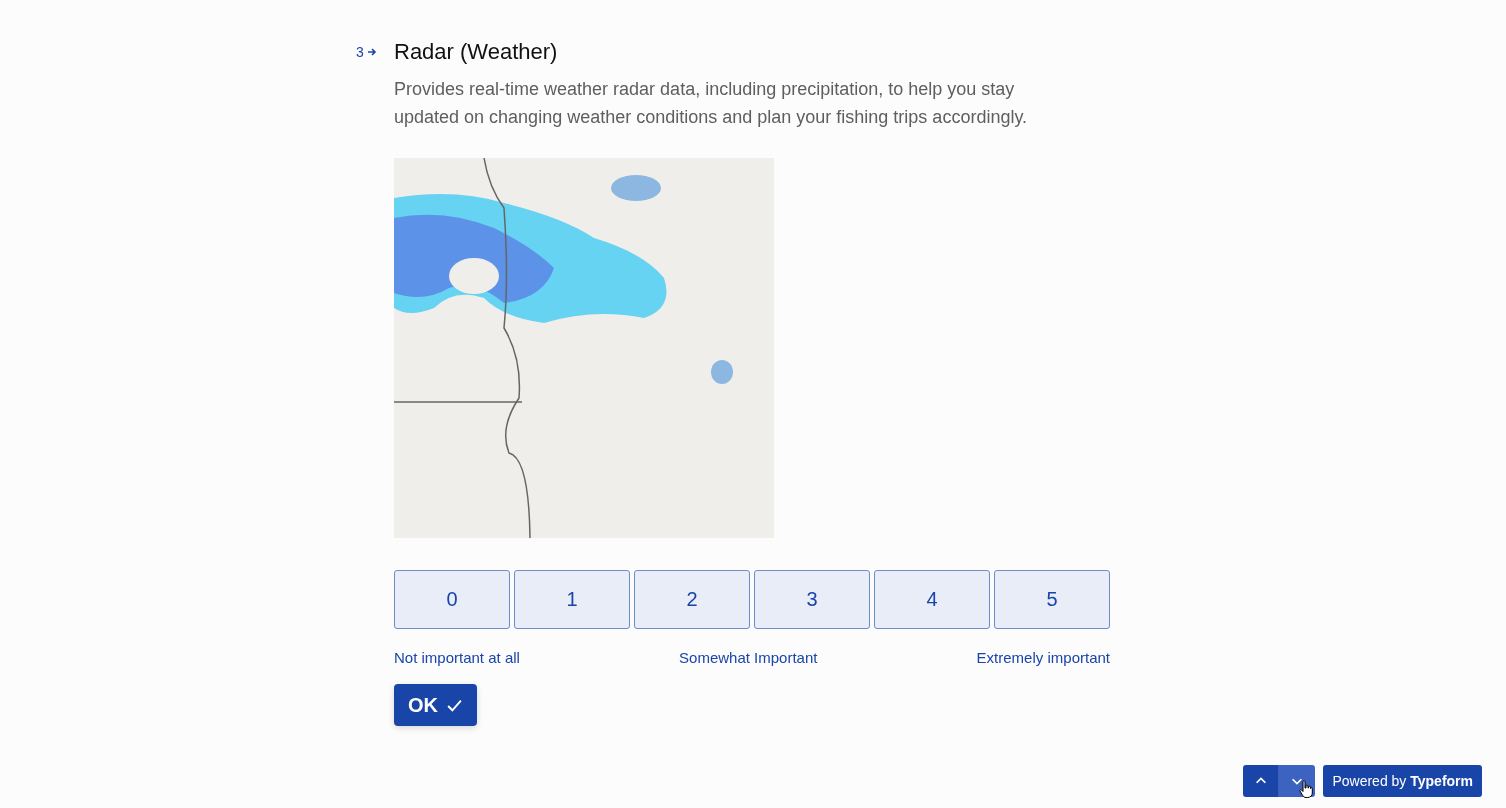 This screenshot has height=808, width=1506. Describe the element at coordinates (360, 52) in the screenshot. I see `question-number: 3` at that location.